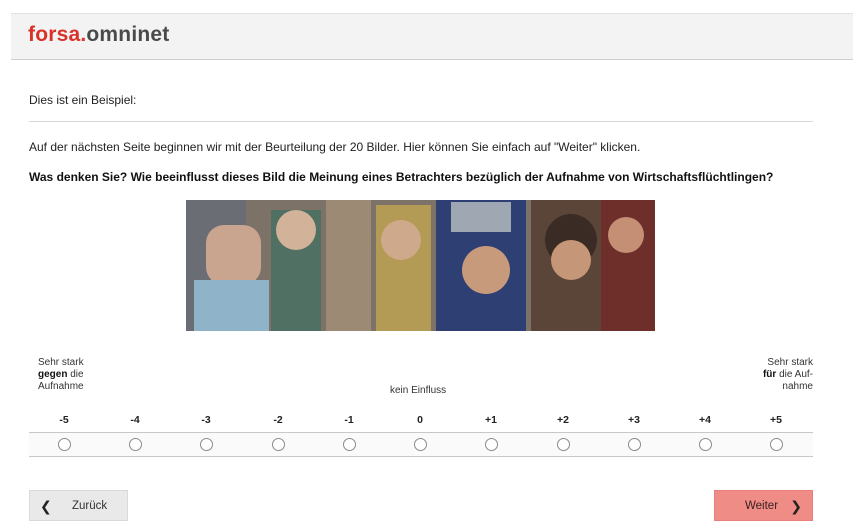 The height and width of the screenshot is (521, 853). I want to click on left-label-after-bold: die, so click(75, 374).